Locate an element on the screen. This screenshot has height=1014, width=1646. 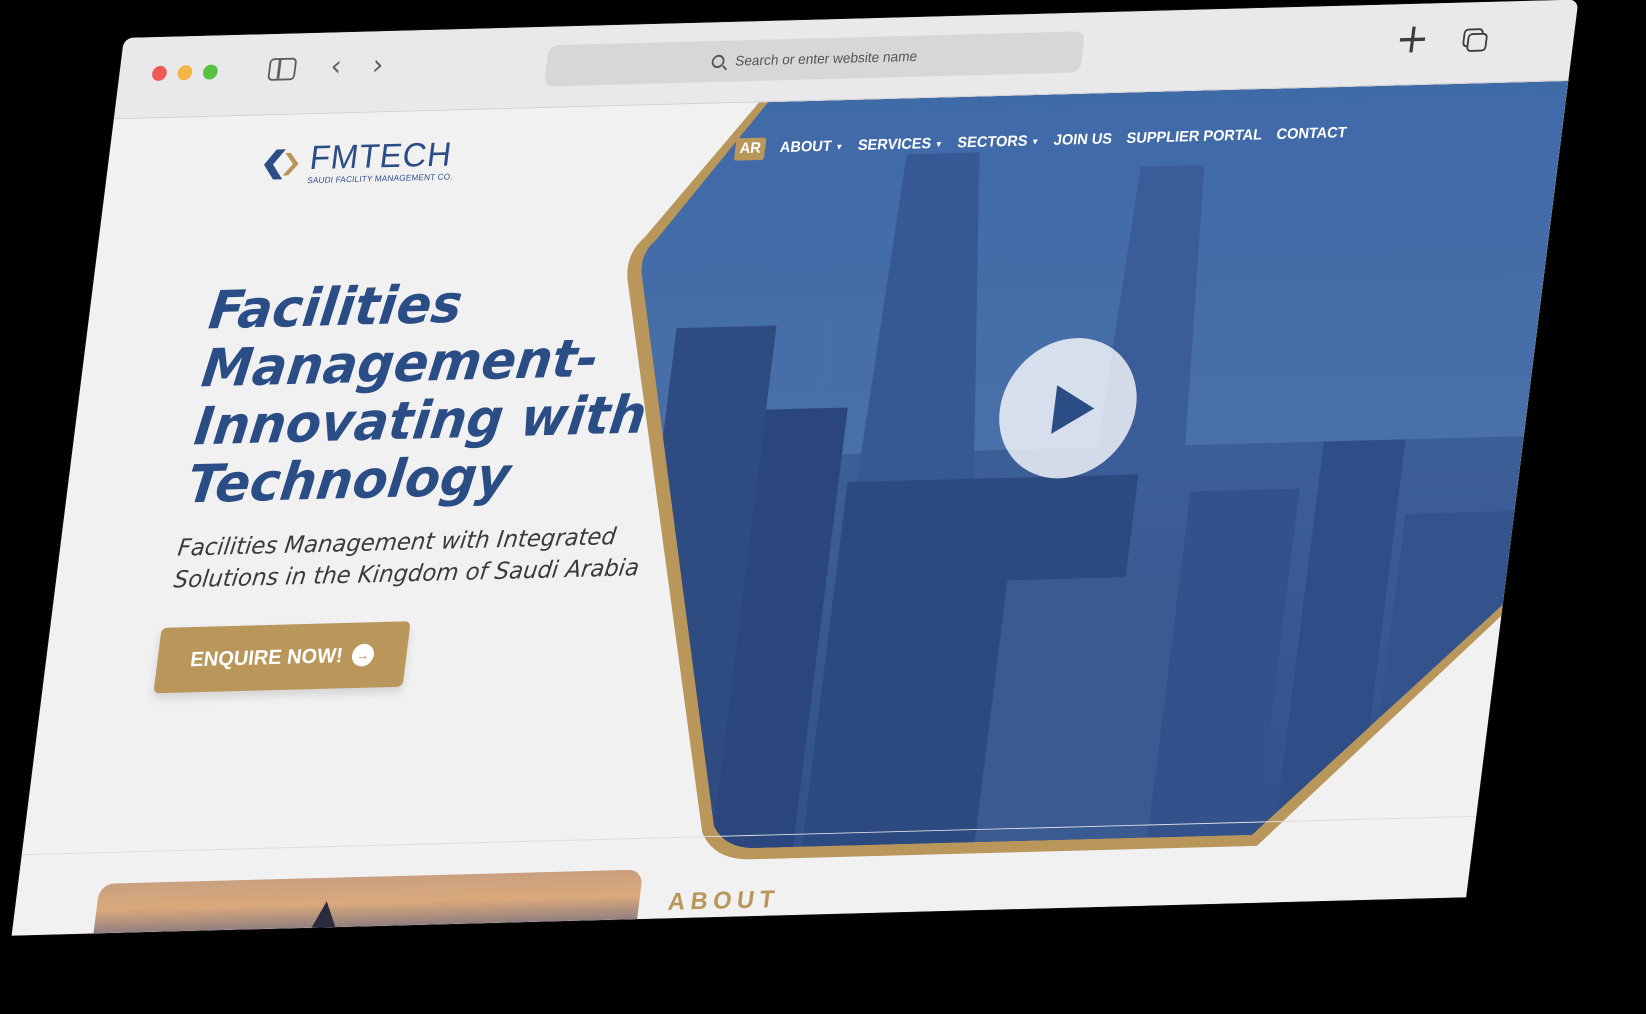
enquire-now-button: ENQUIRE NOW! → is located at coordinates (282, 657).